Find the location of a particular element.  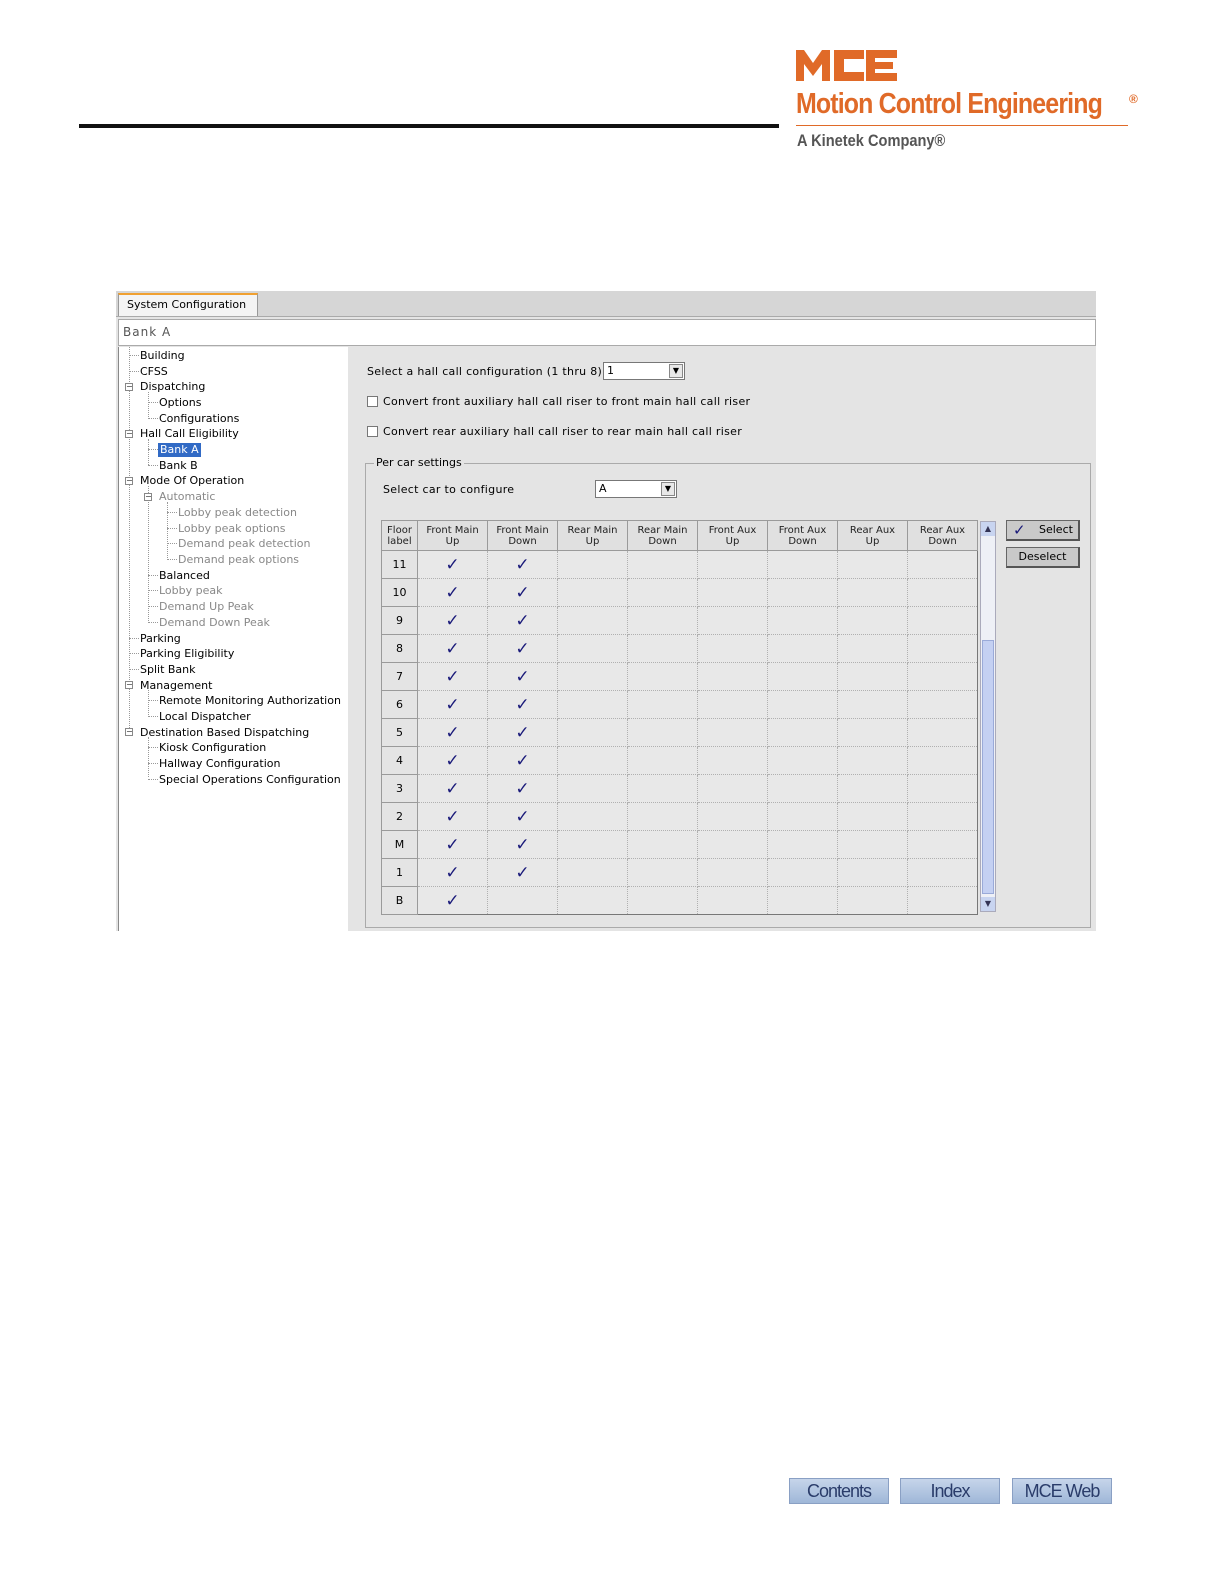

tree-item-local-dispatcher: Local Dispatcher is located at coordinates (205, 717).